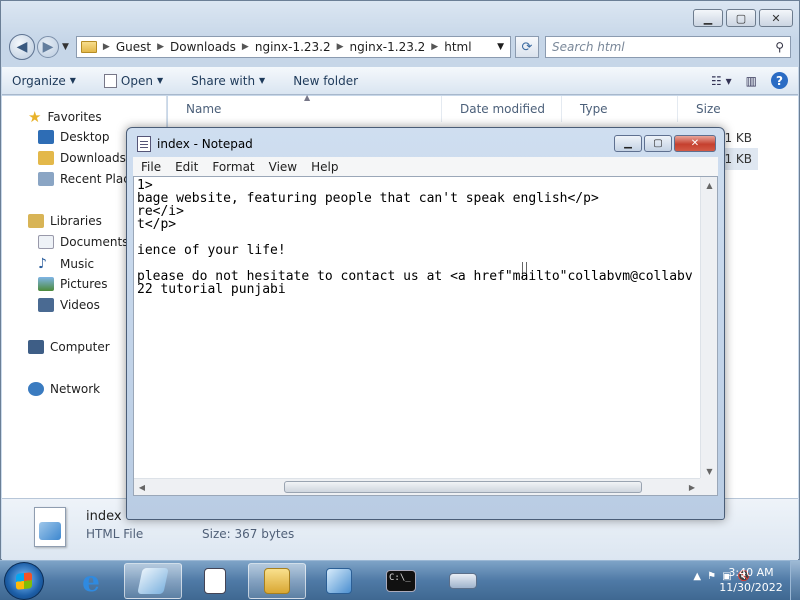 The height and width of the screenshot is (600, 800). I want to click on folder-app-icon, so click(277, 581).